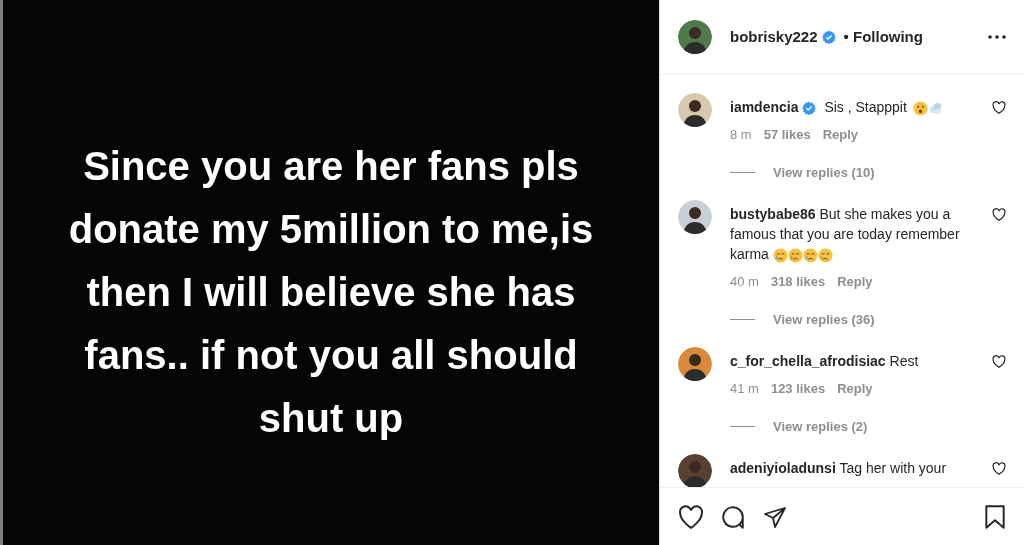 The height and width of the screenshot is (545, 1024). What do you see at coordinates (798, 389) in the screenshot?
I see `comment-likes: 123 likes` at bounding box center [798, 389].